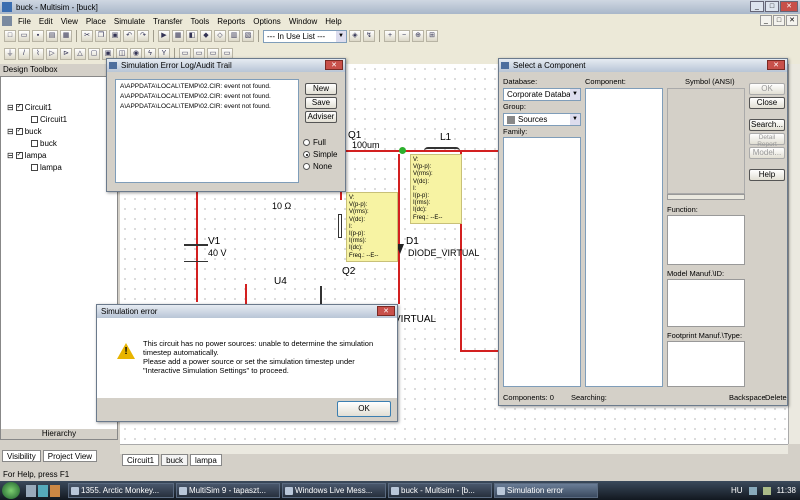 Image resolution: width=800 pixels, height=500 pixels. What do you see at coordinates (355, 36) in the screenshot?
I see `sim-icon: ◈` at bounding box center [355, 36].